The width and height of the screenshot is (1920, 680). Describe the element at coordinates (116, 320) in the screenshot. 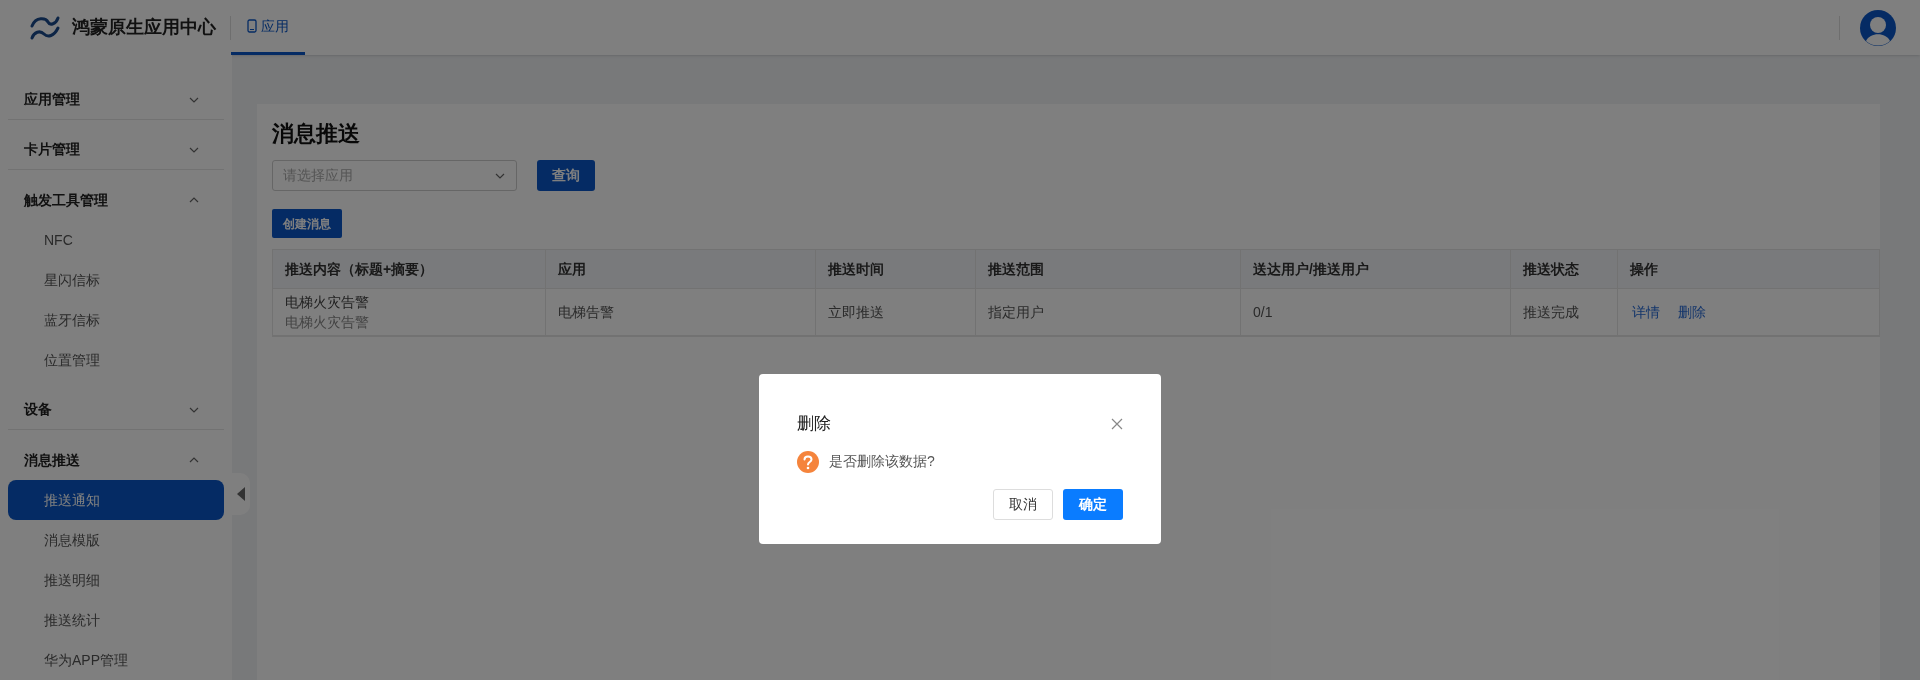

I see `sidebar-item: 蓝牙信标` at that location.